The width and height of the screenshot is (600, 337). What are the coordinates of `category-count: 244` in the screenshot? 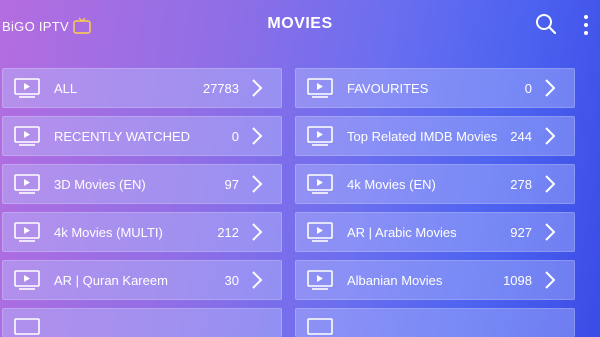 It's located at (521, 136).